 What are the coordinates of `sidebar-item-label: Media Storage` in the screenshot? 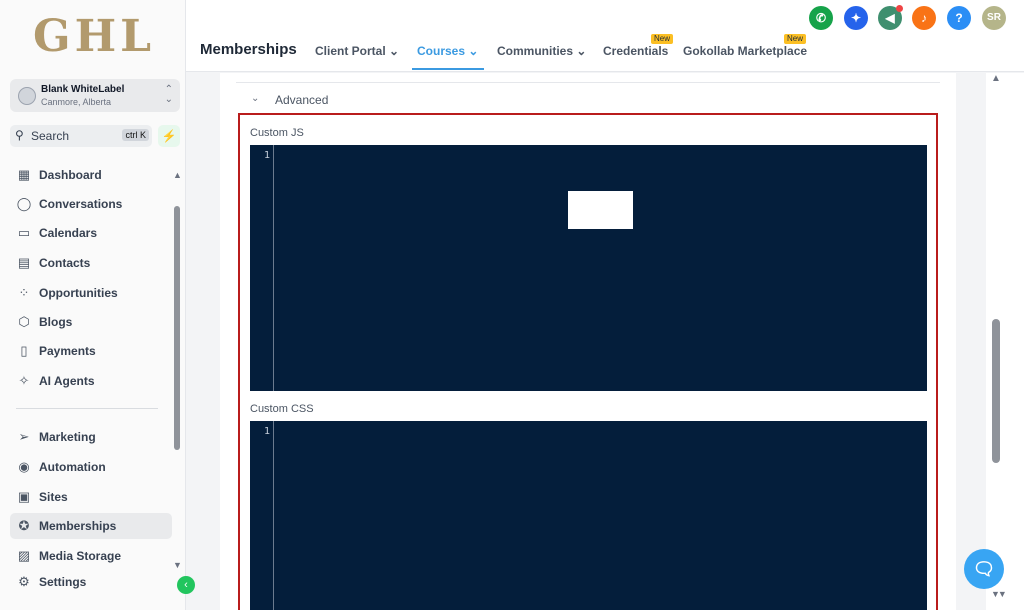 It's located at (80, 556).